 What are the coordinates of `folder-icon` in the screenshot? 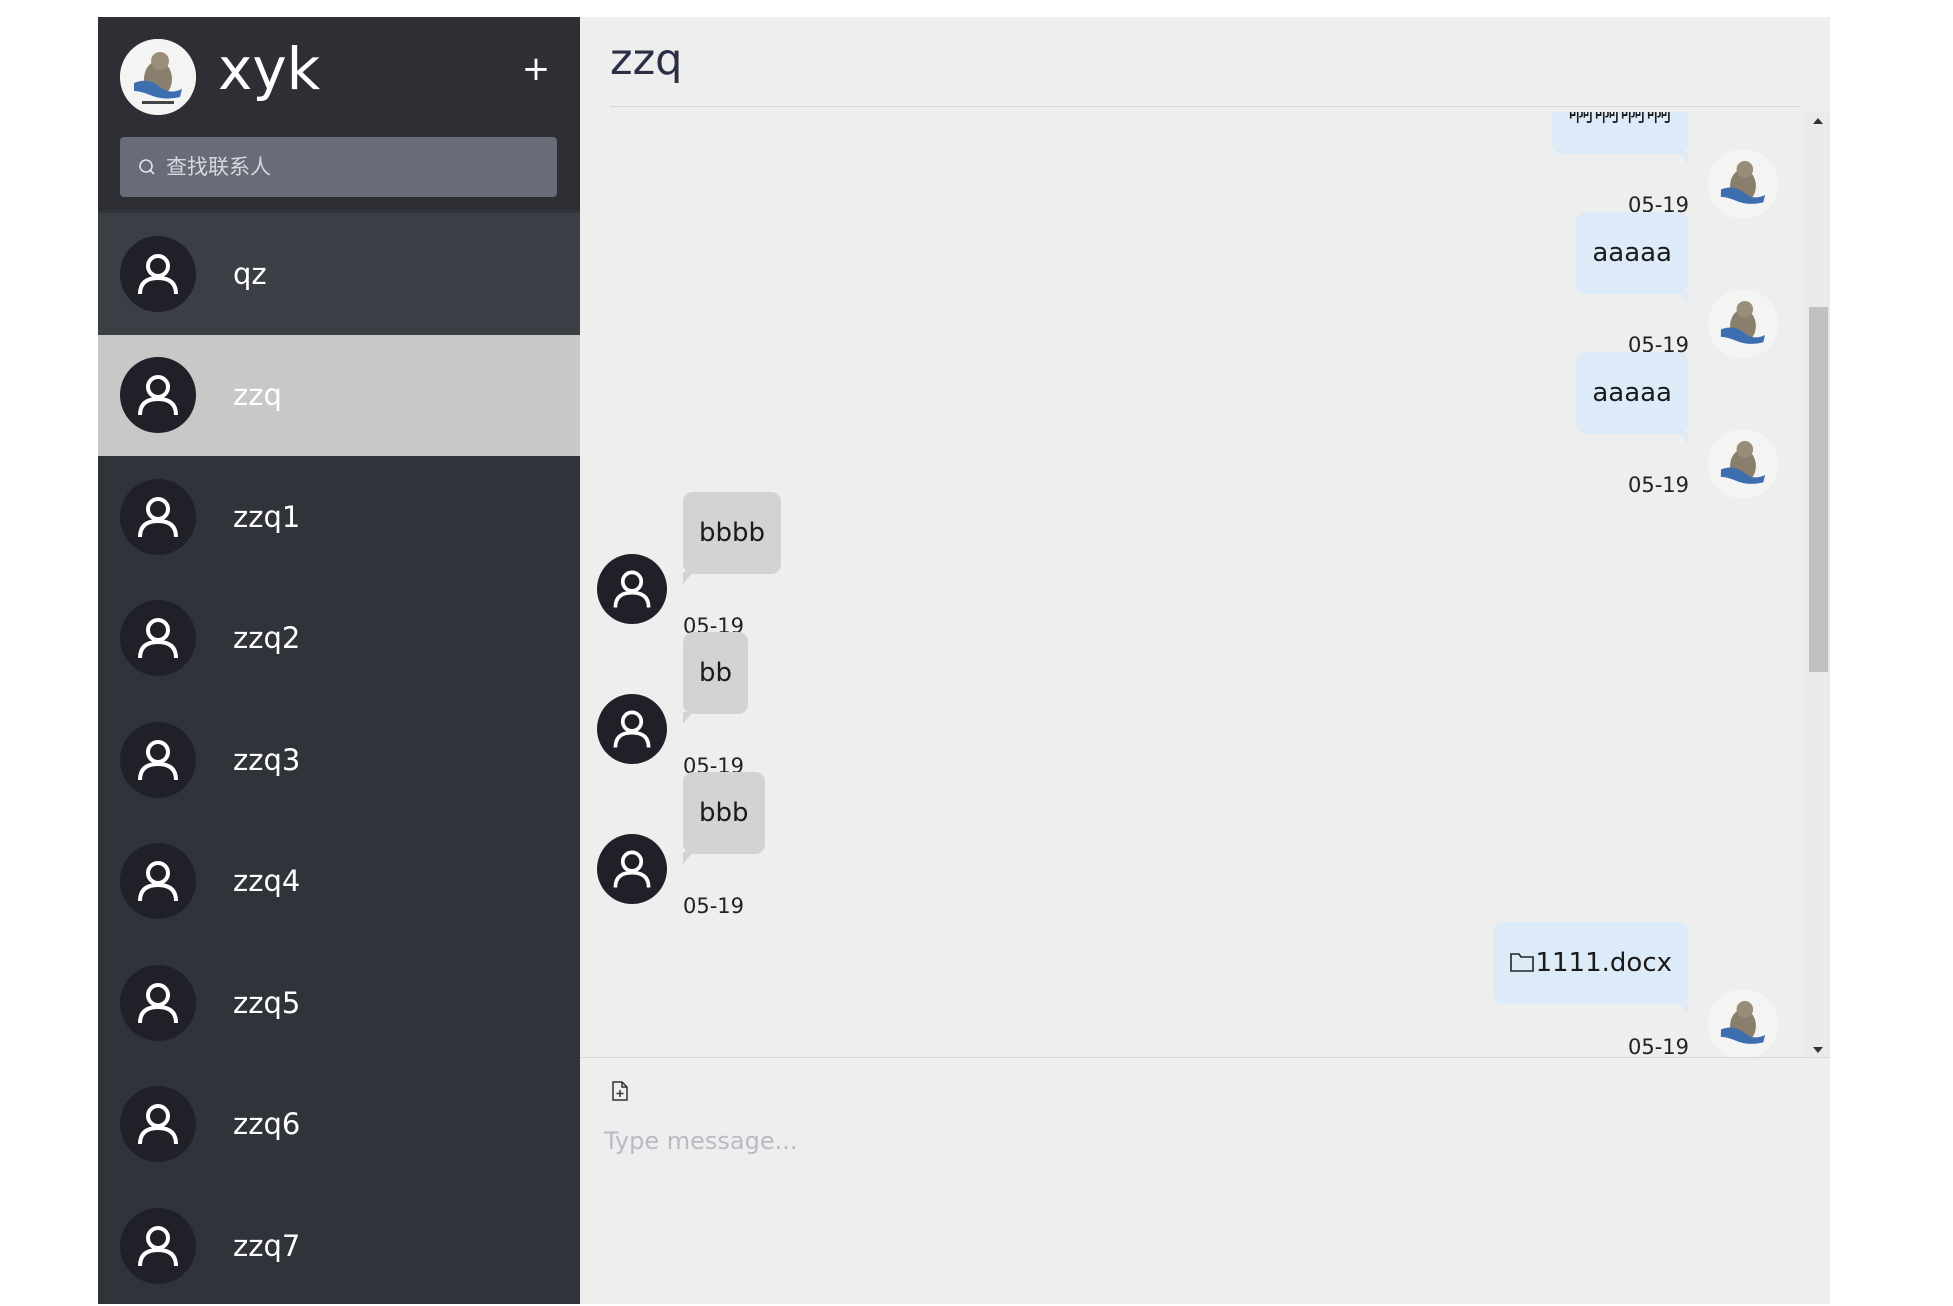 It's located at (1522, 962).